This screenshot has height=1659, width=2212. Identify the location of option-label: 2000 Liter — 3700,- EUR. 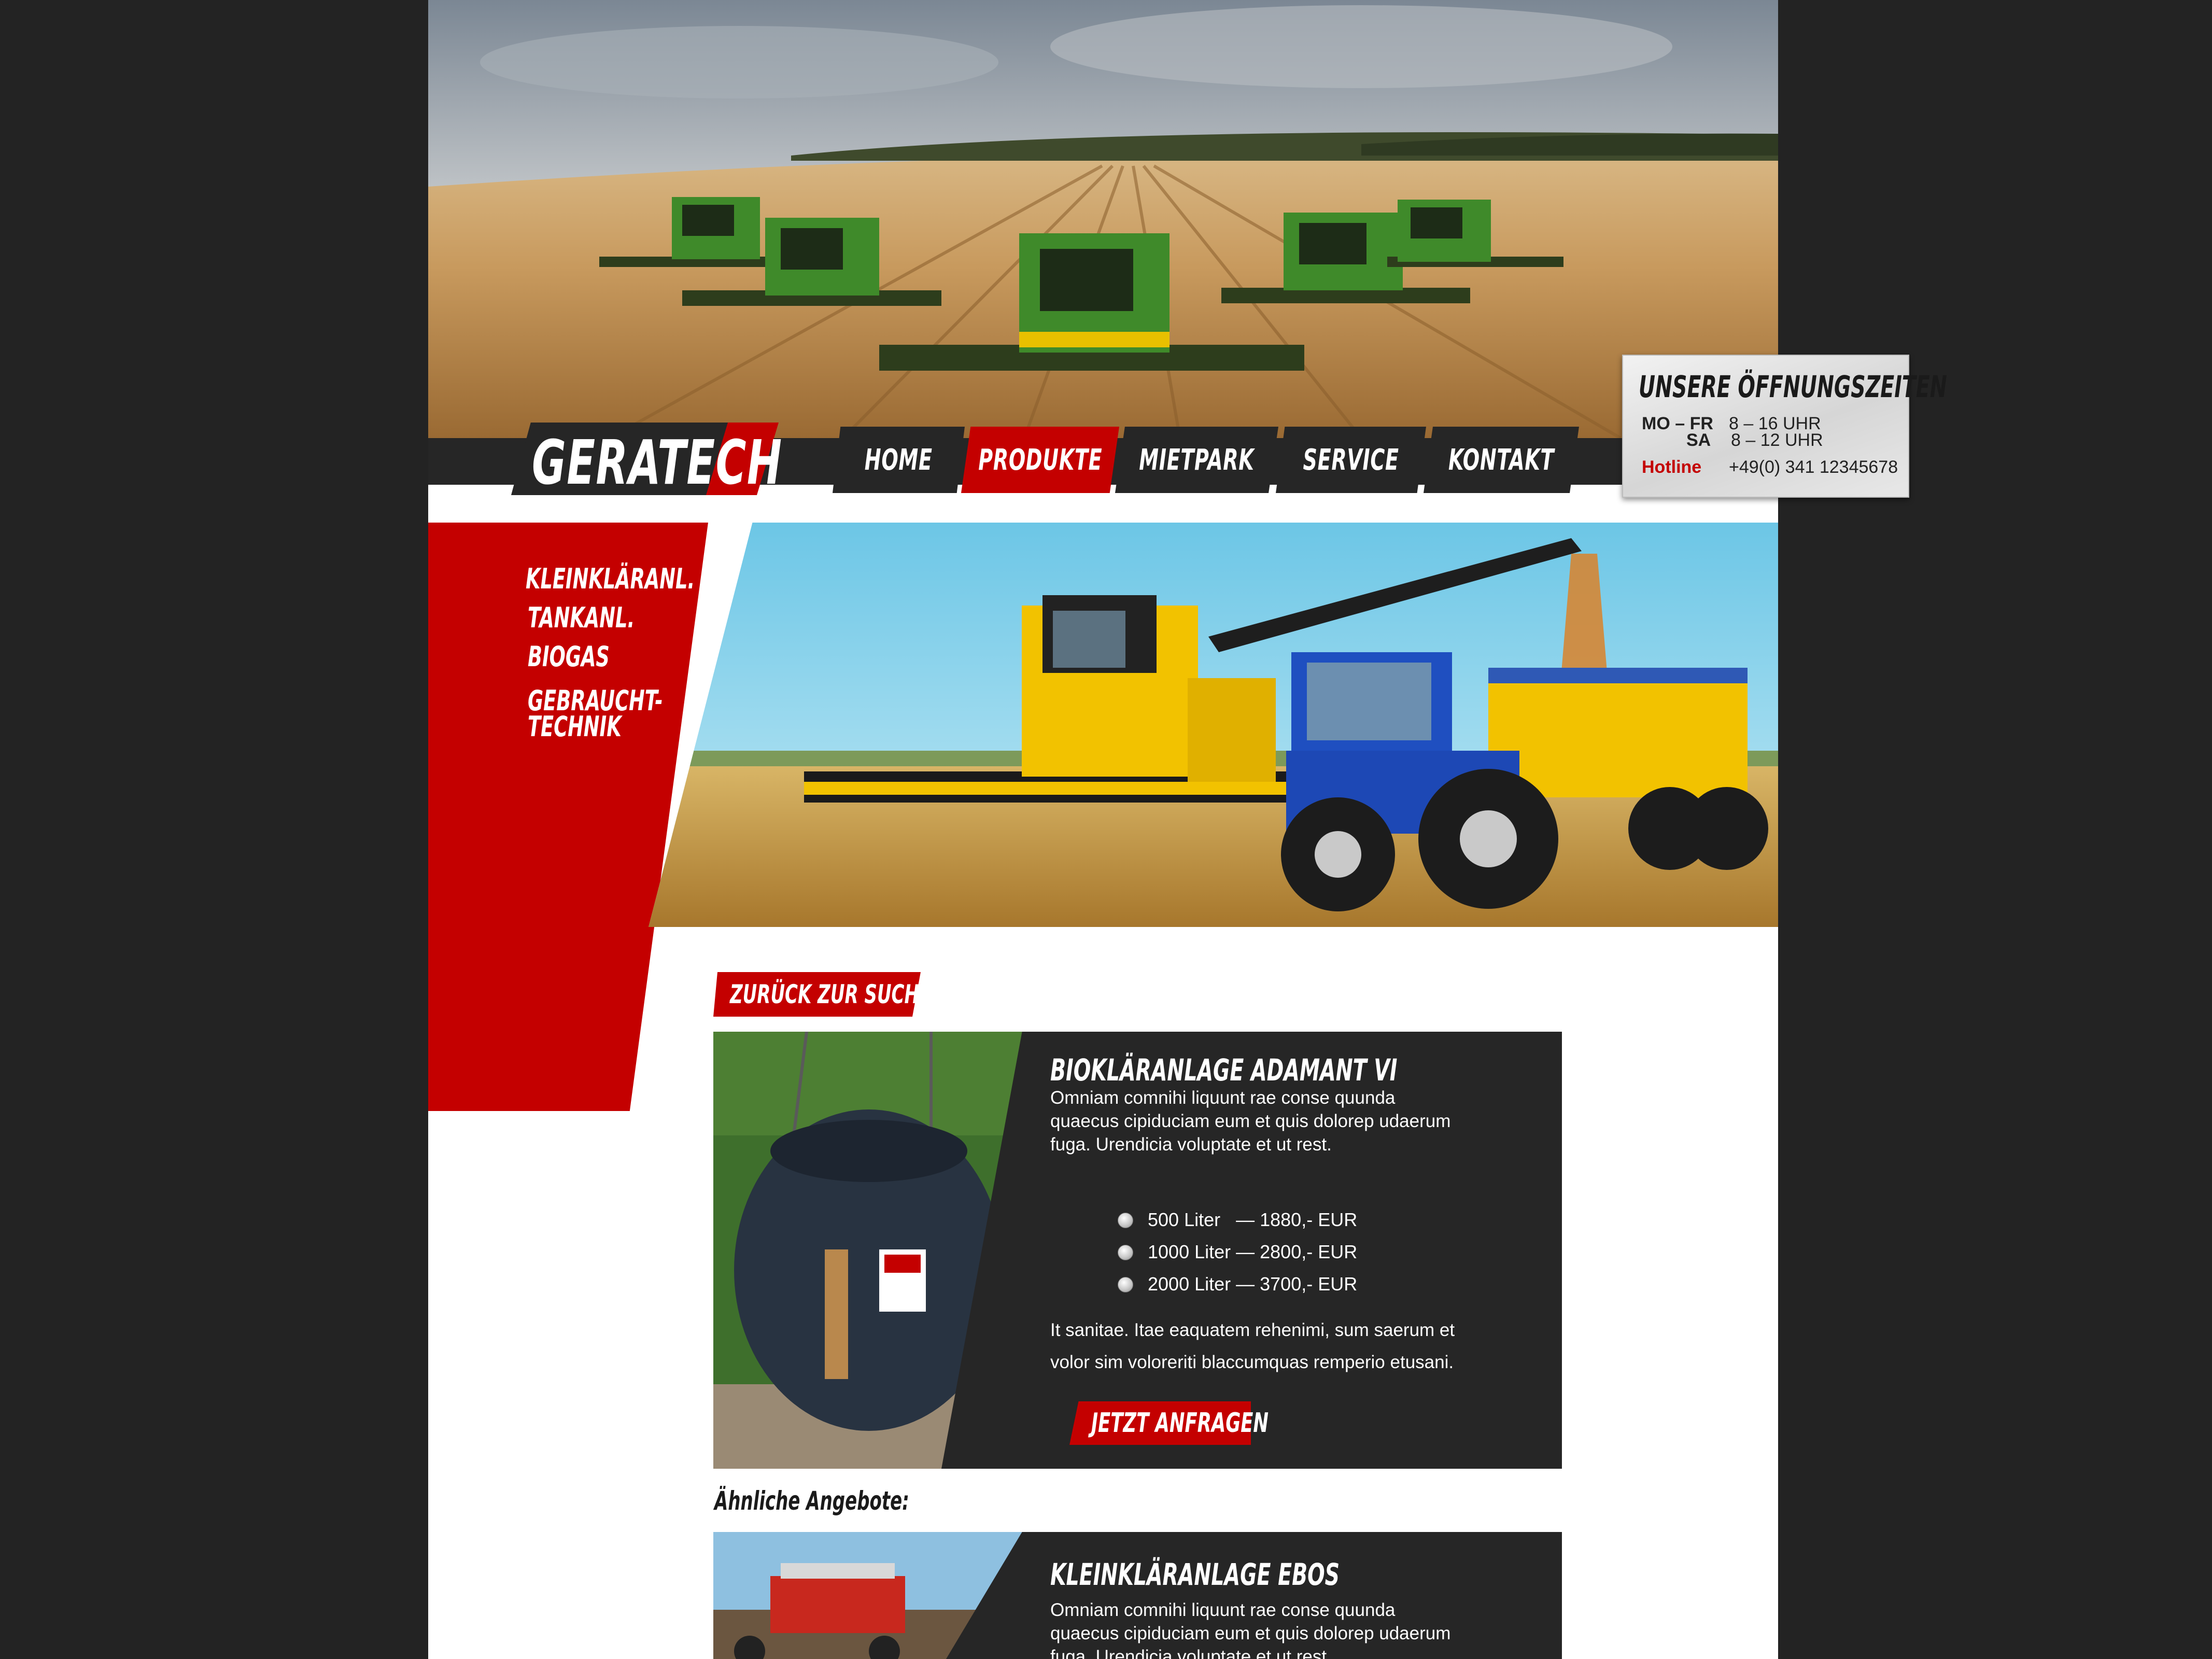
(1253, 1284).